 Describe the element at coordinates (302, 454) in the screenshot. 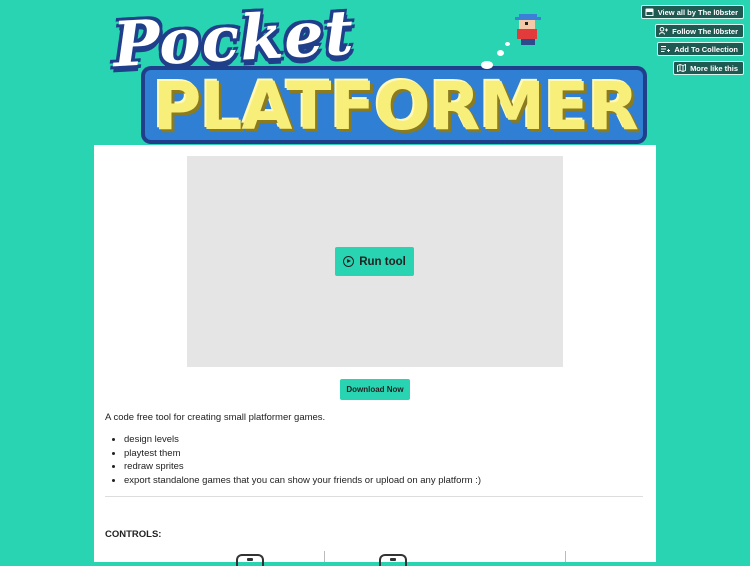

I see `list-item: playtest them` at that location.